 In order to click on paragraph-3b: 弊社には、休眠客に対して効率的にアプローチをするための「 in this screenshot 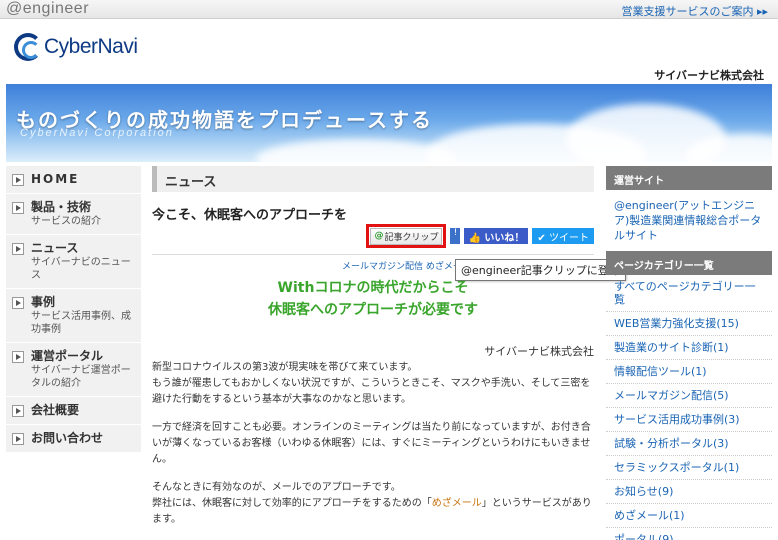, I will do `click(292, 503)`.